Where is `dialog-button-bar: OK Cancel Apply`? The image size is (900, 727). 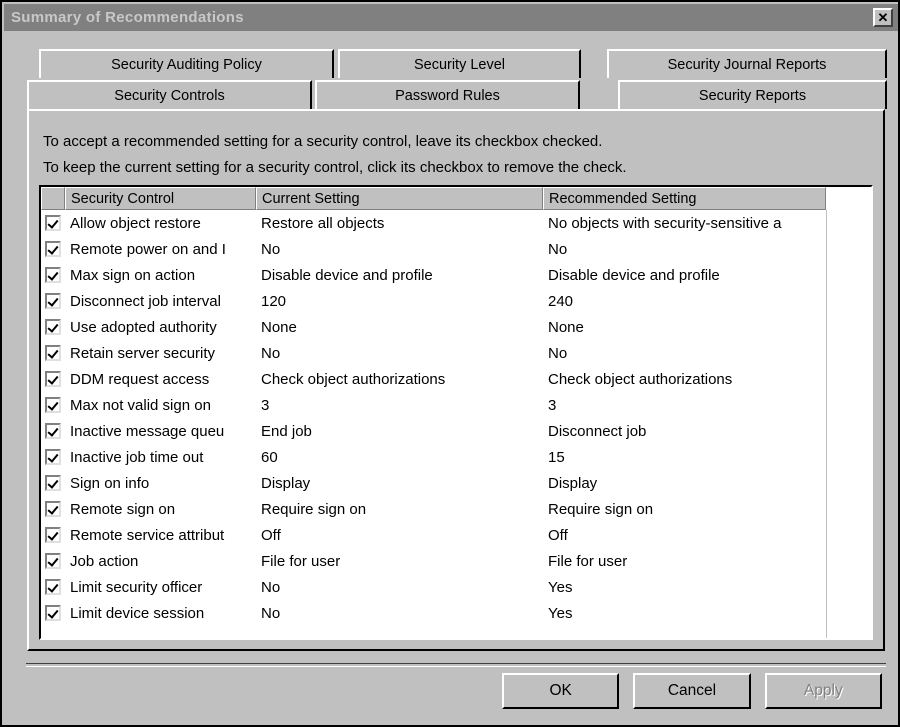 dialog-button-bar: OK Cancel Apply is located at coordinates (692, 692).